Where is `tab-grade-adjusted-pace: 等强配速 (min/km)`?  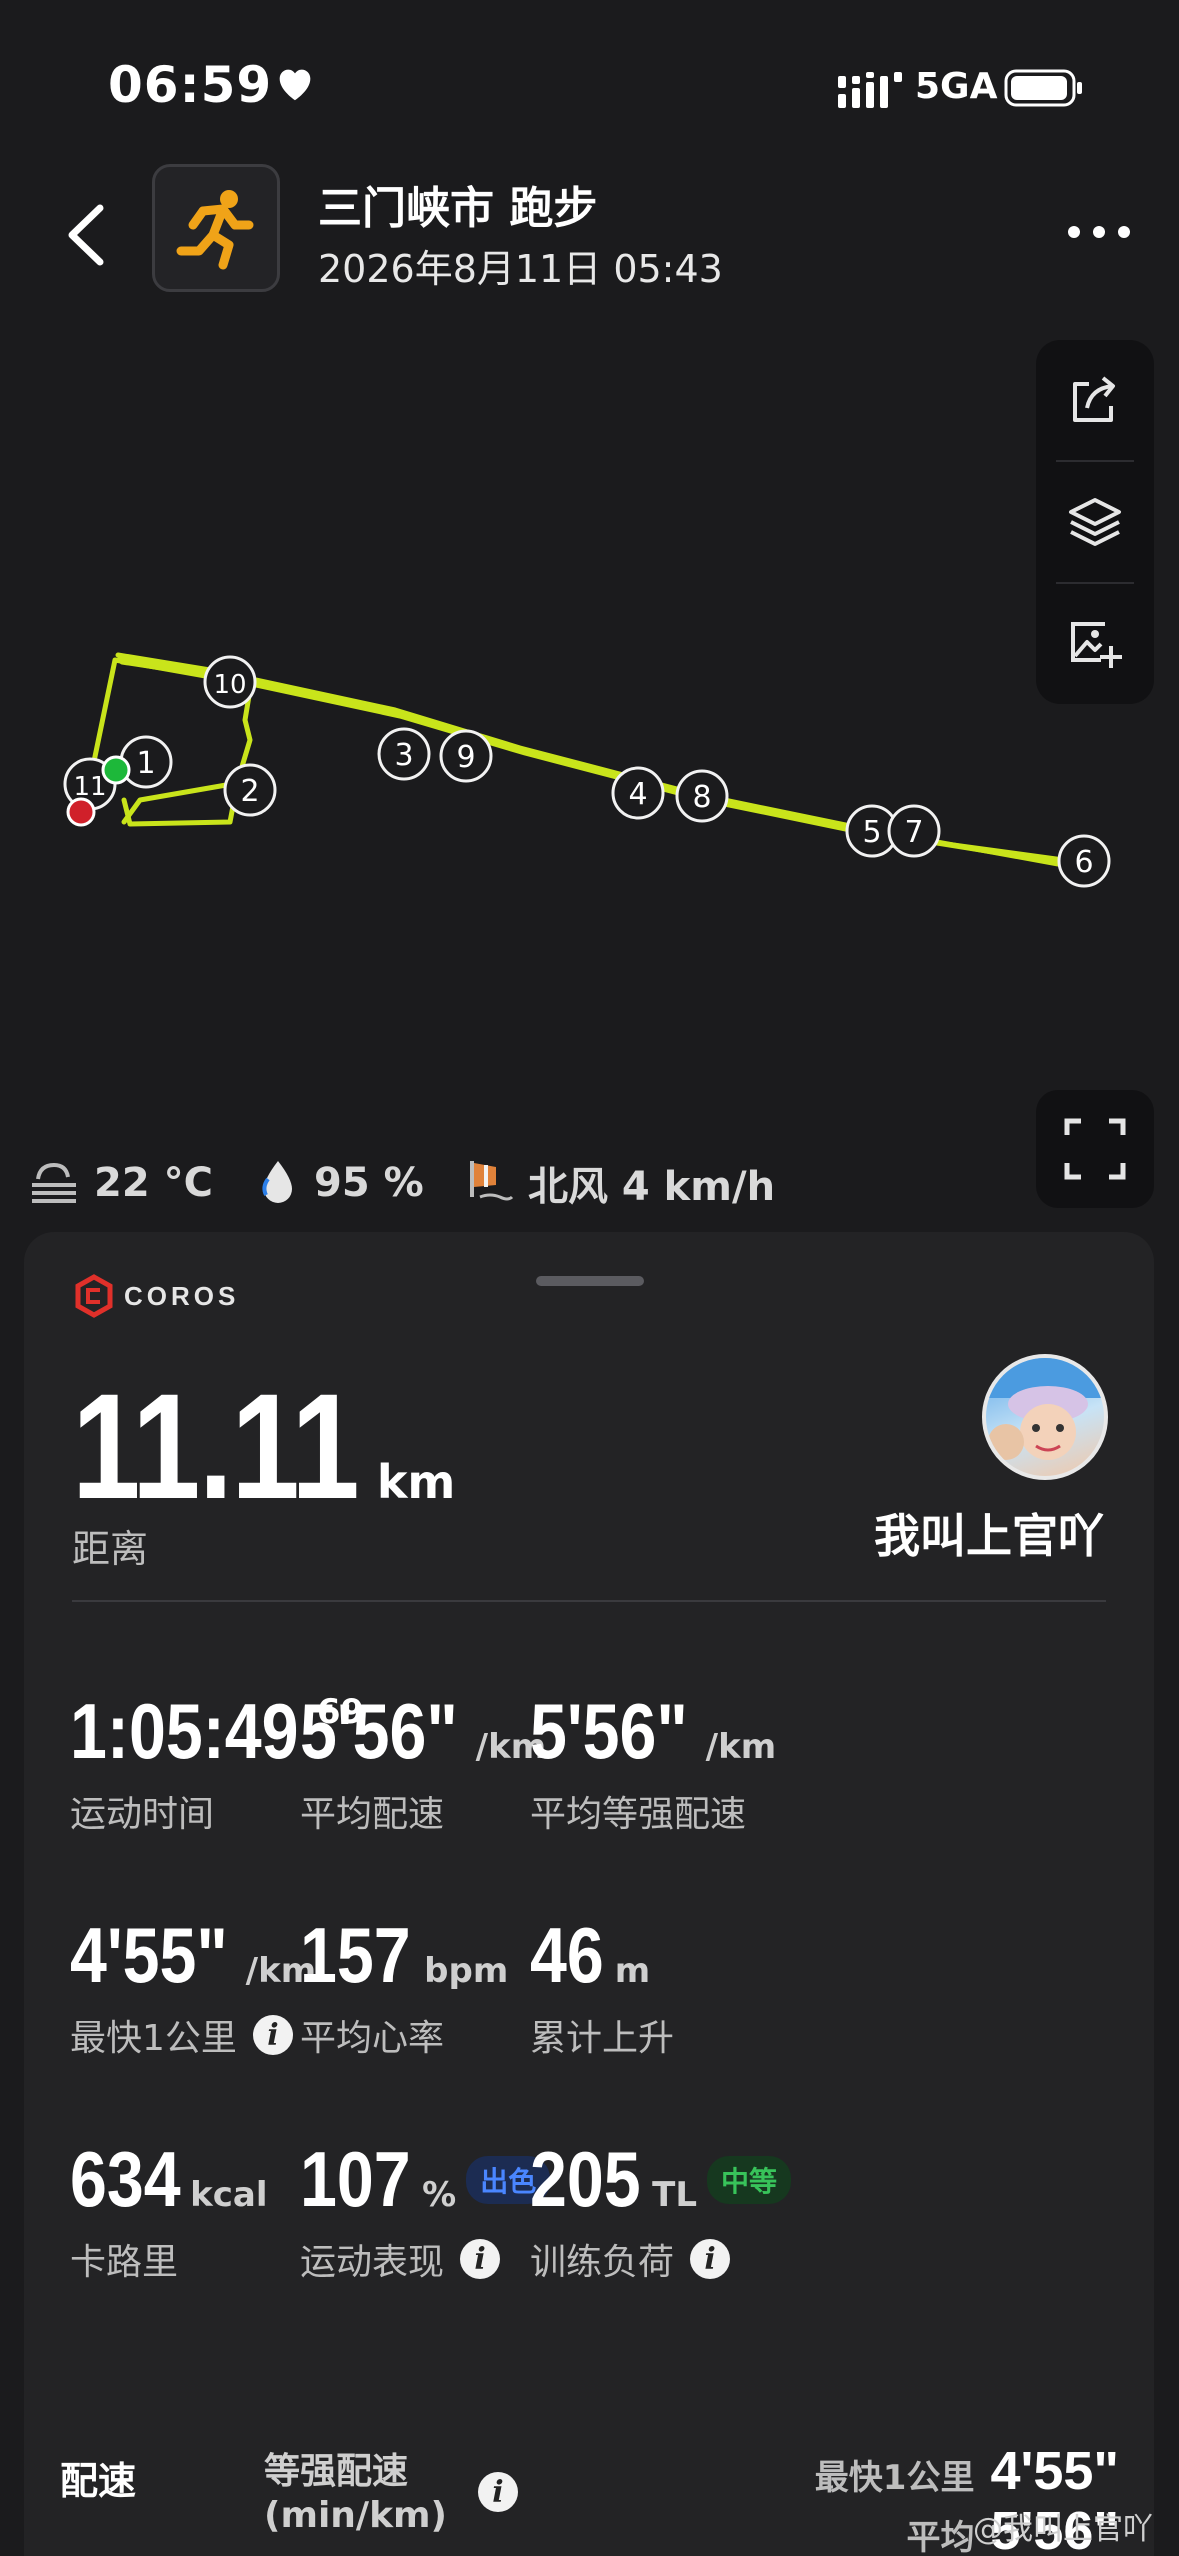 tab-grade-adjusted-pace: 等强配速 (min/km) is located at coordinates (355, 2494).